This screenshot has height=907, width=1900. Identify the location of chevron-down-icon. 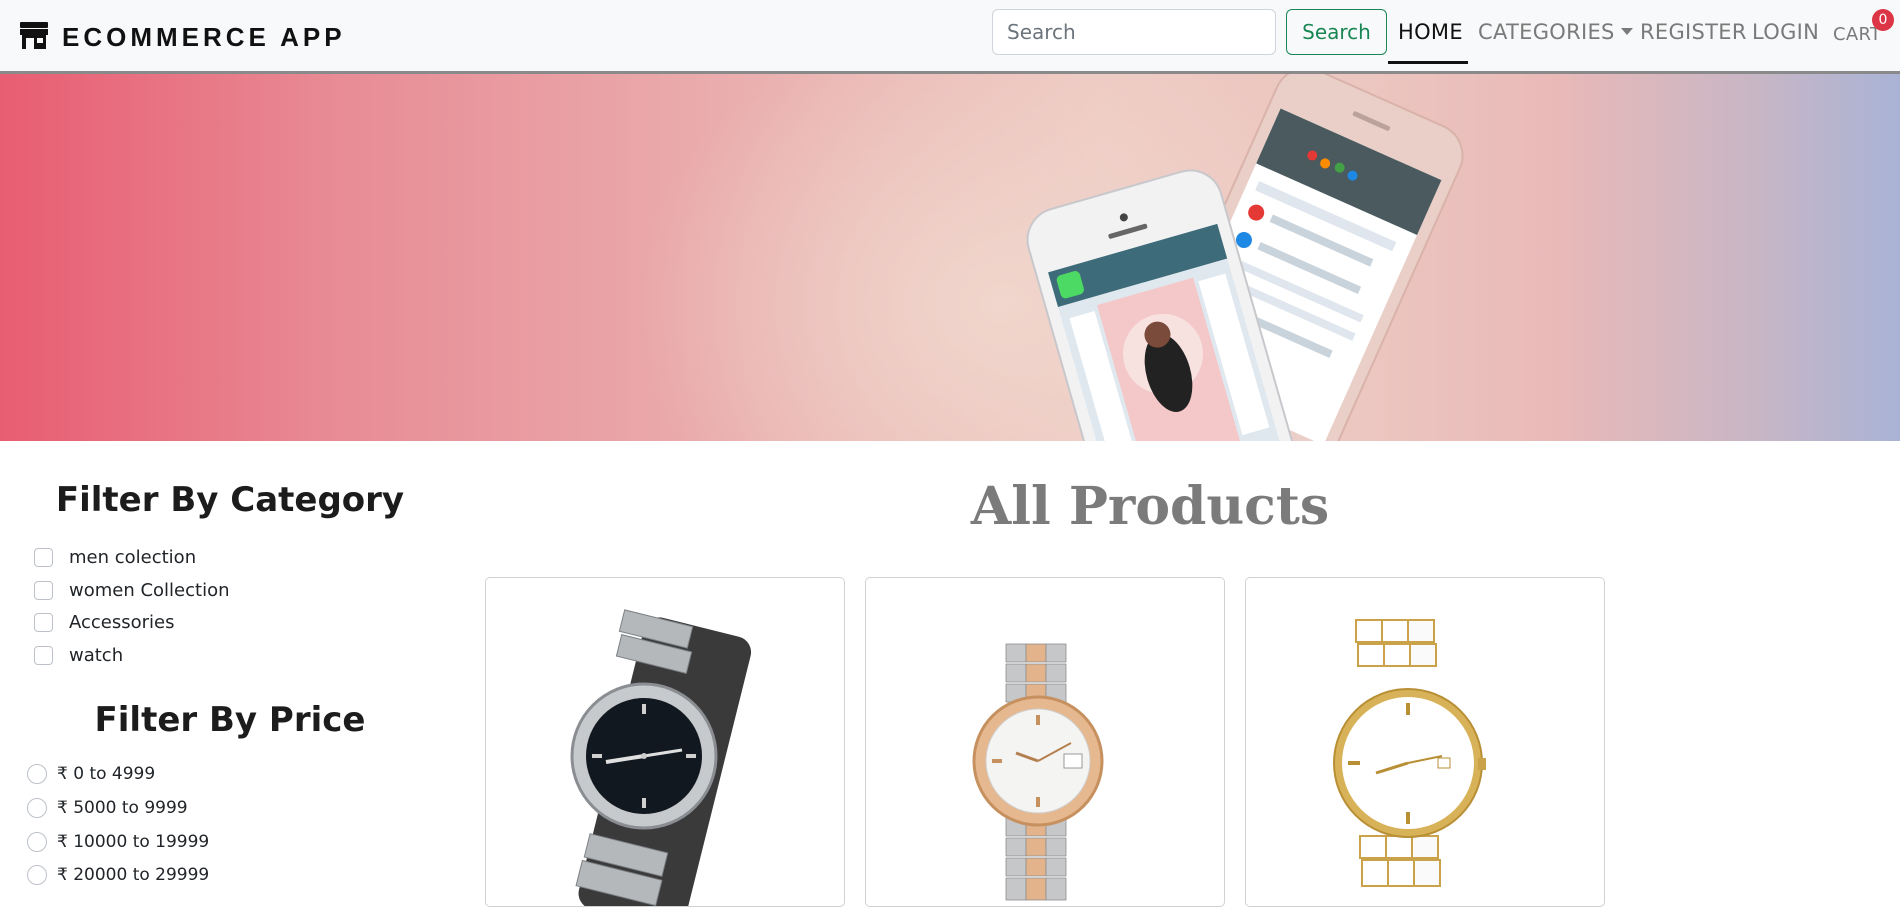
(1626, 31).